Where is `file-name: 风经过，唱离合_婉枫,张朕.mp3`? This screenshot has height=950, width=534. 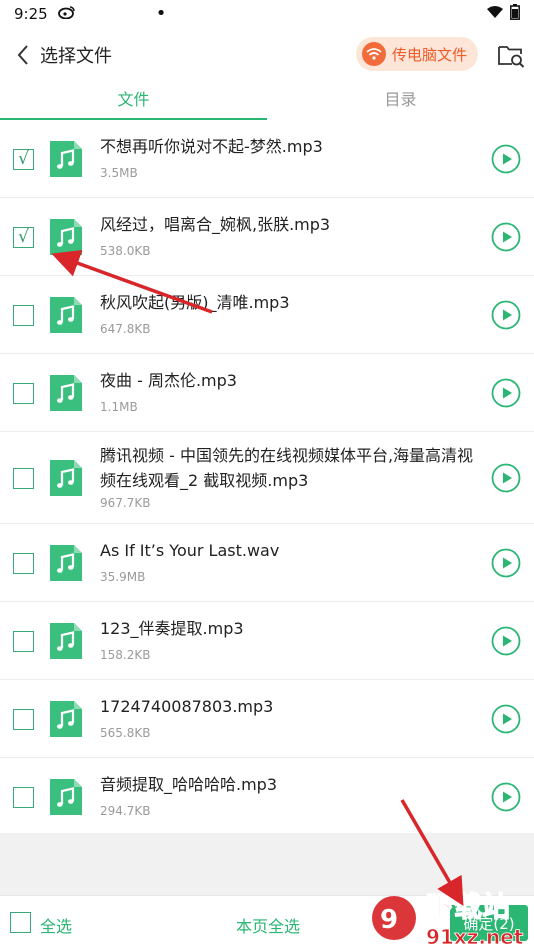 file-name: 风经过，唱离合_婉枫,张朕.mp3 is located at coordinates (215, 224).